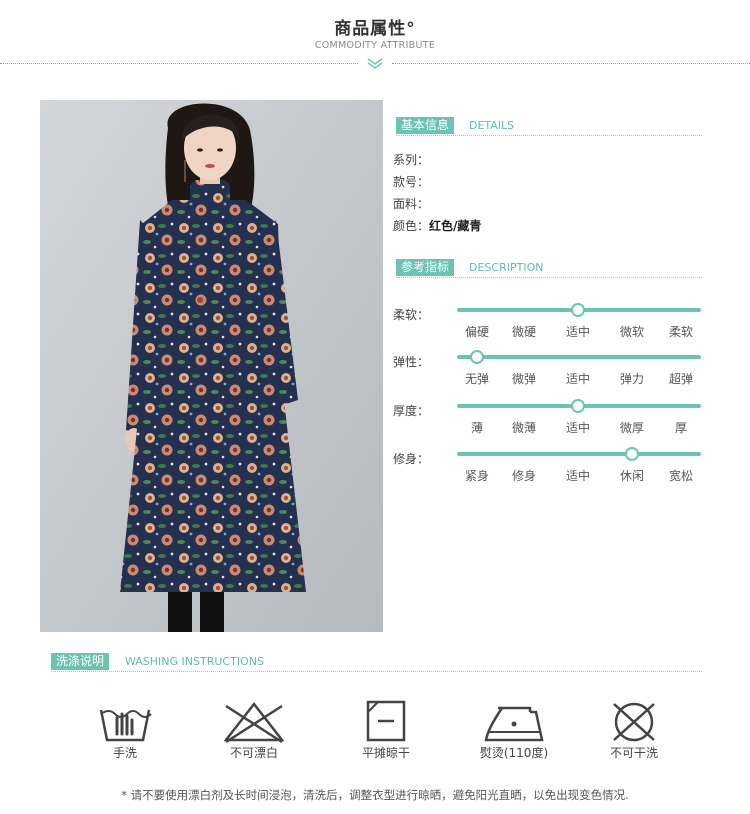 The image size is (750, 814). What do you see at coordinates (476, 476) in the screenshot?
I see `scale-option: 紧身` at bounding box center [476, 476].